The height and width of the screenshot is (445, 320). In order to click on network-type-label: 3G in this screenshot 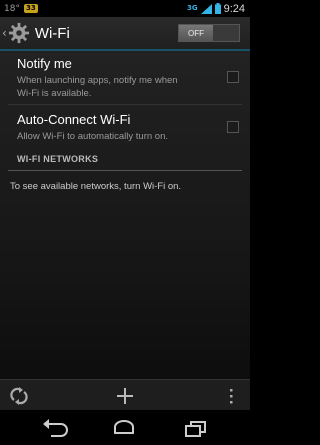, I will do `click(192, 8)`.